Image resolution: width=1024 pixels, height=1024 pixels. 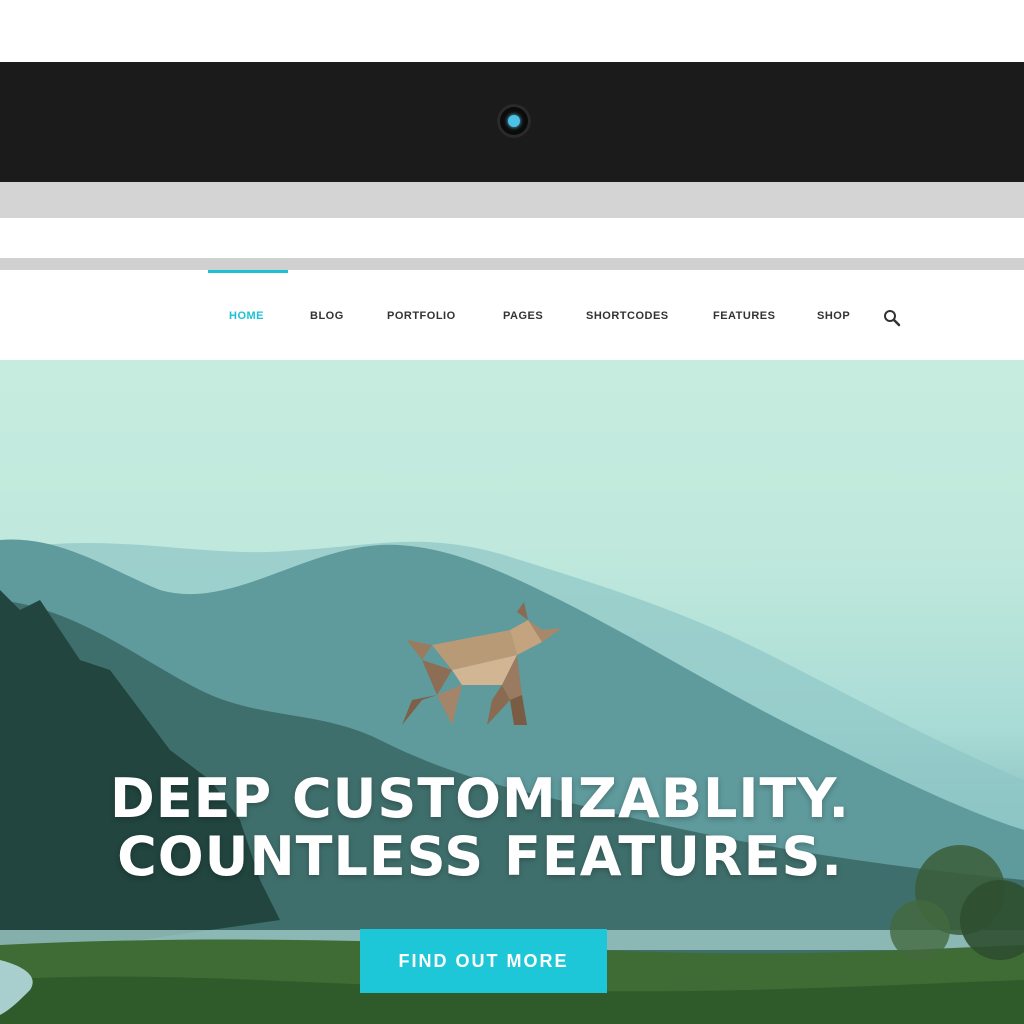 What do you see at coordinates (512, 238) in the screenshot?
I see `browser-address-area` at bounding box center [512, 238].